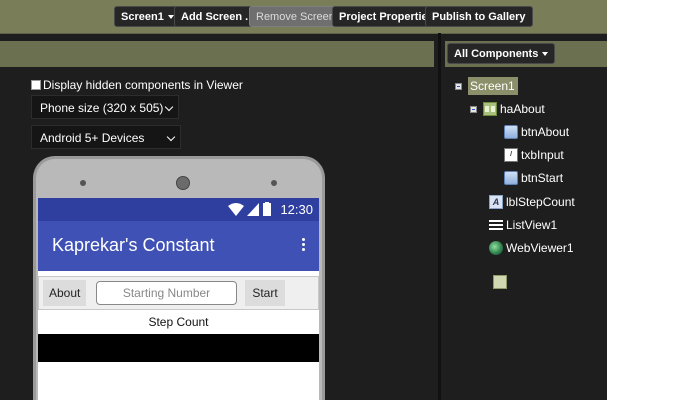  I want to click on screen-select-button: Screen1, so click(147, 16).